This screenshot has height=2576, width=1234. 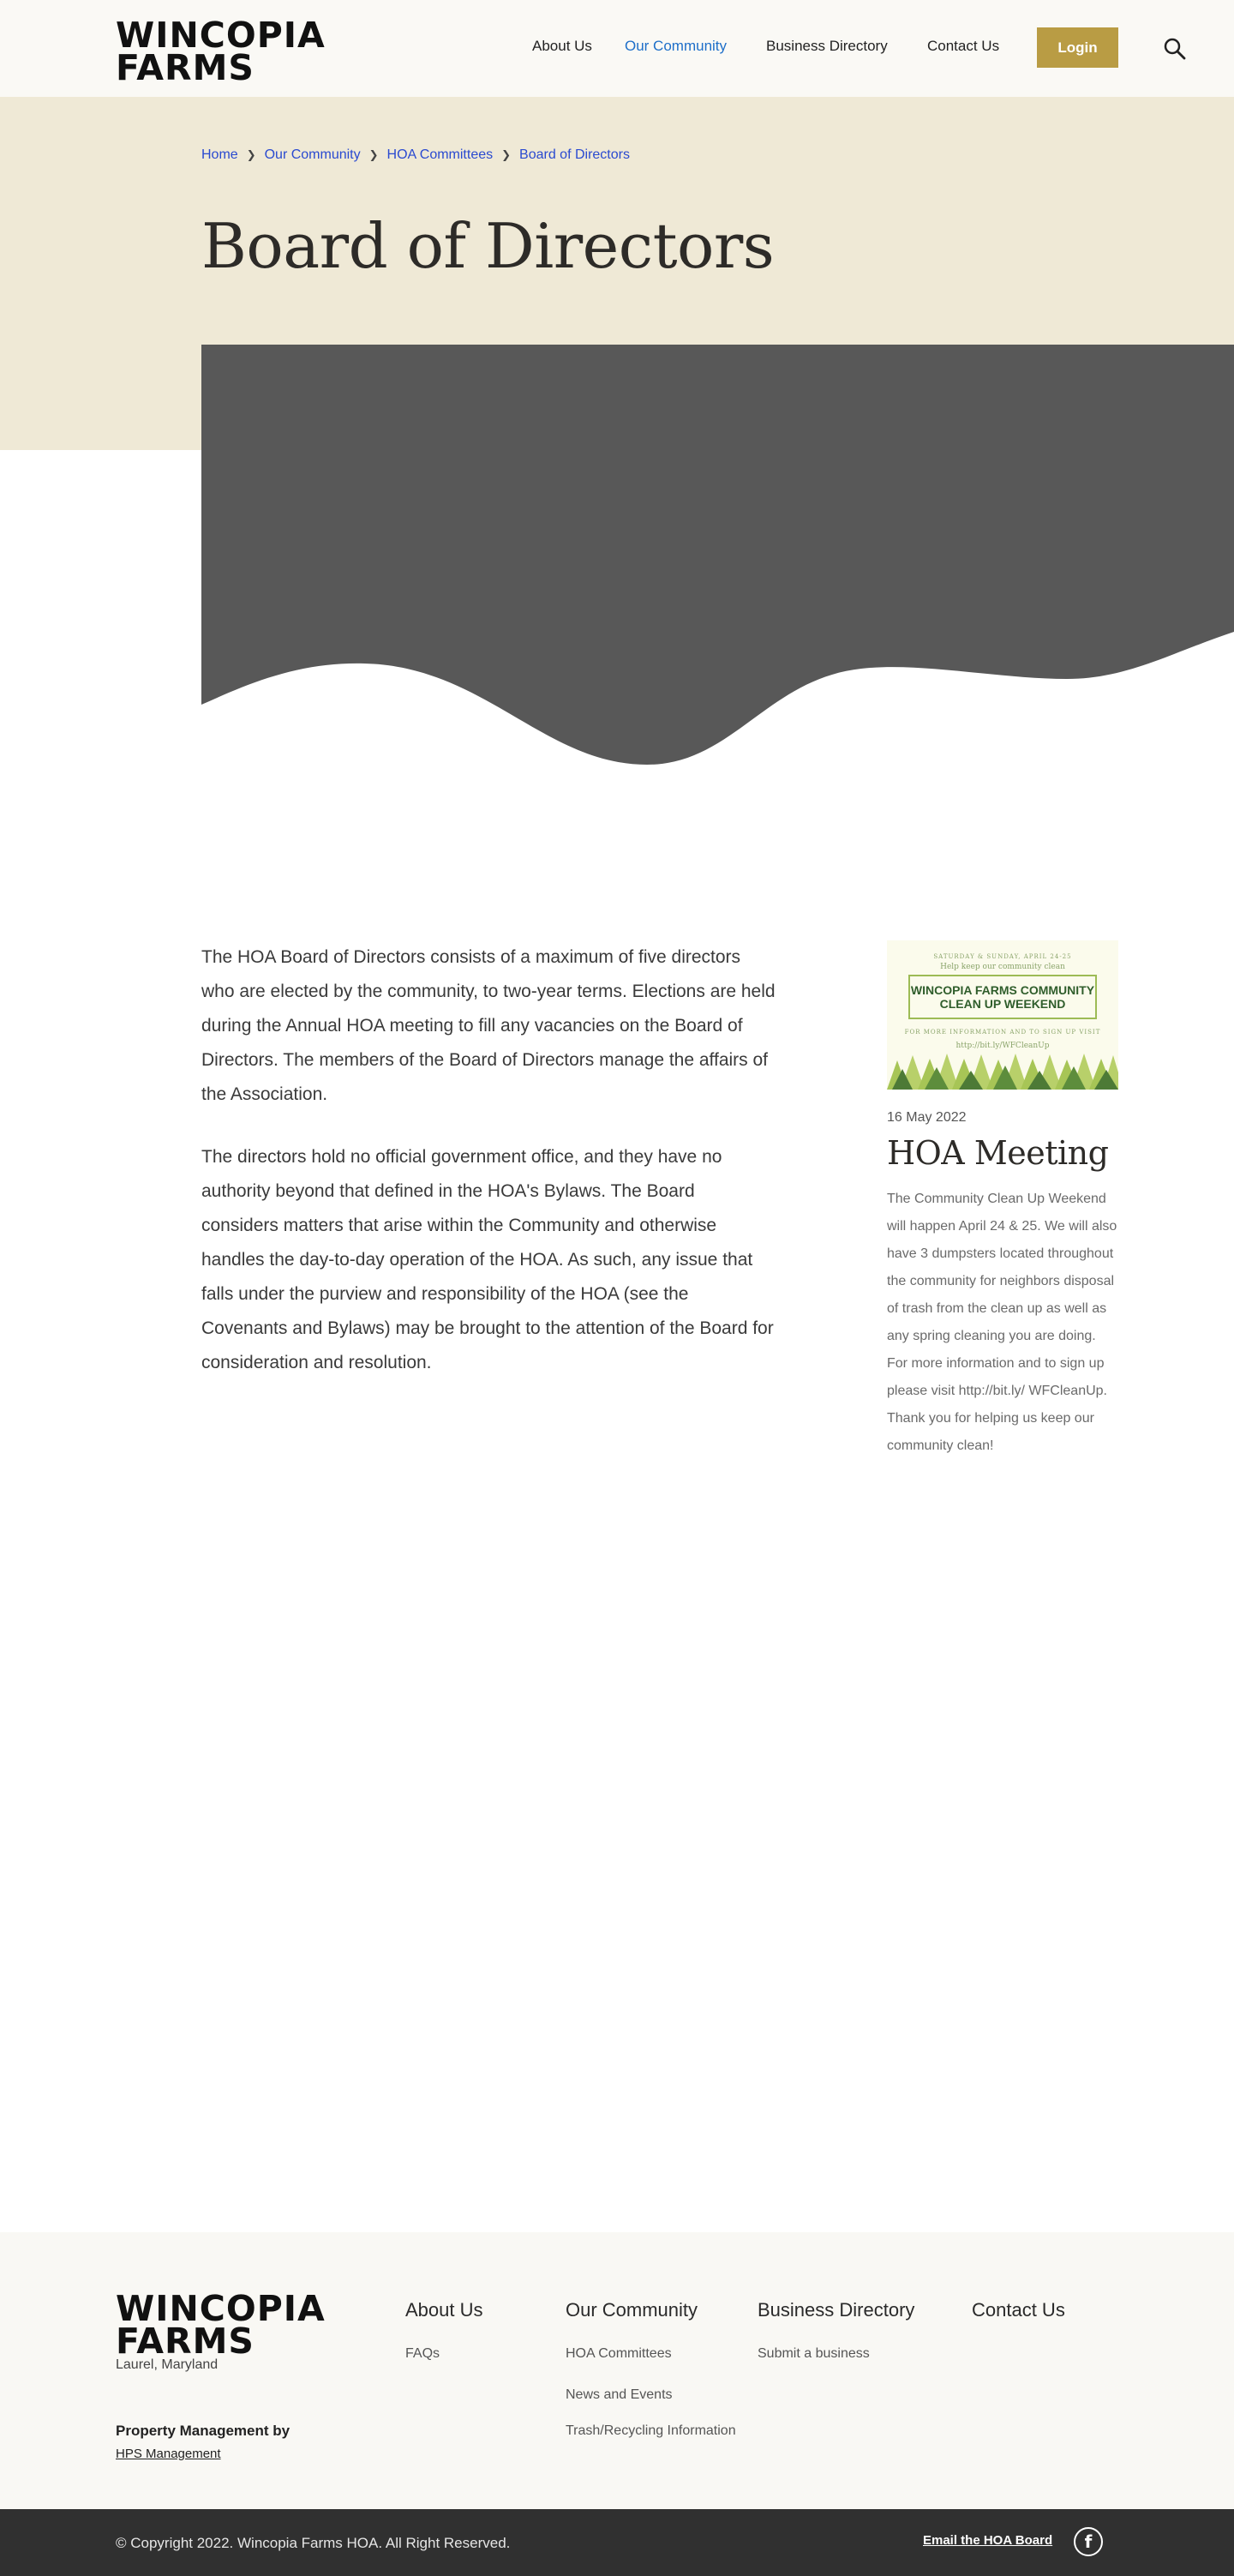 I want to click on flyer-date-line: SATURDAY & SUNDAY, APRIL 24-25, so click(x=1002, y=956).